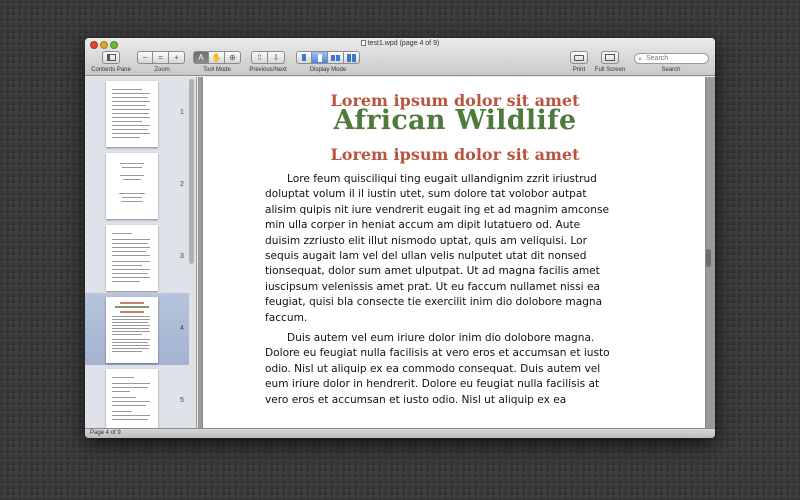  I want to click on zoom-out-icon: −, so click(145, 57).